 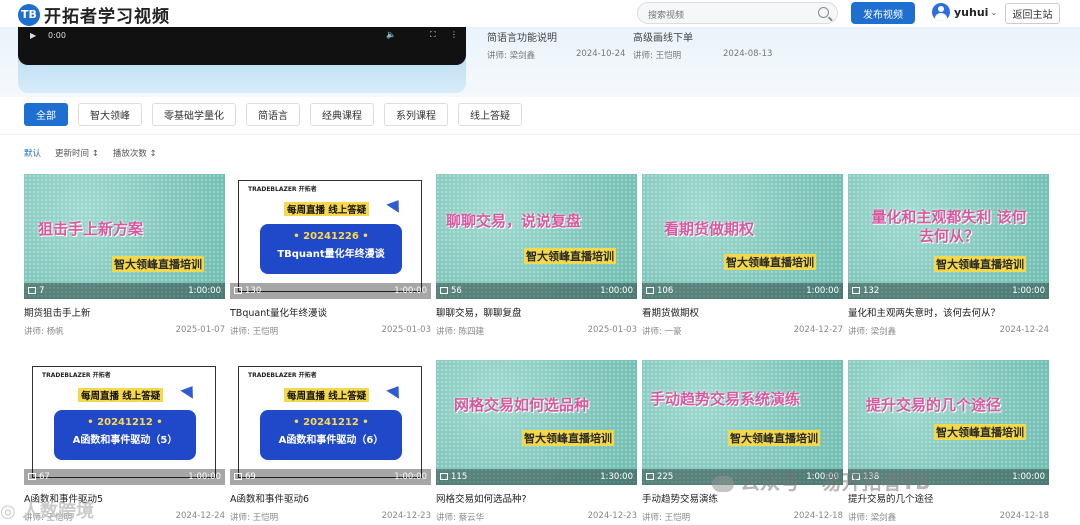 I want to click on play-icon: ▶, so click(x=33, y=35).